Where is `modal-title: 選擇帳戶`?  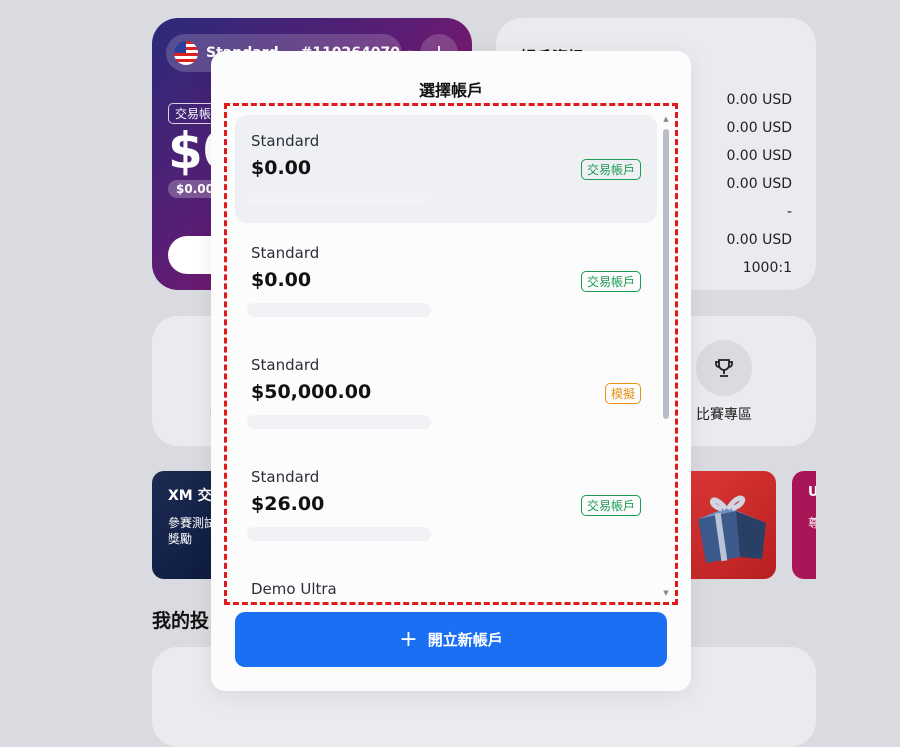 modal-title: 選擇帳戶 is located at coordinates (450, 90).